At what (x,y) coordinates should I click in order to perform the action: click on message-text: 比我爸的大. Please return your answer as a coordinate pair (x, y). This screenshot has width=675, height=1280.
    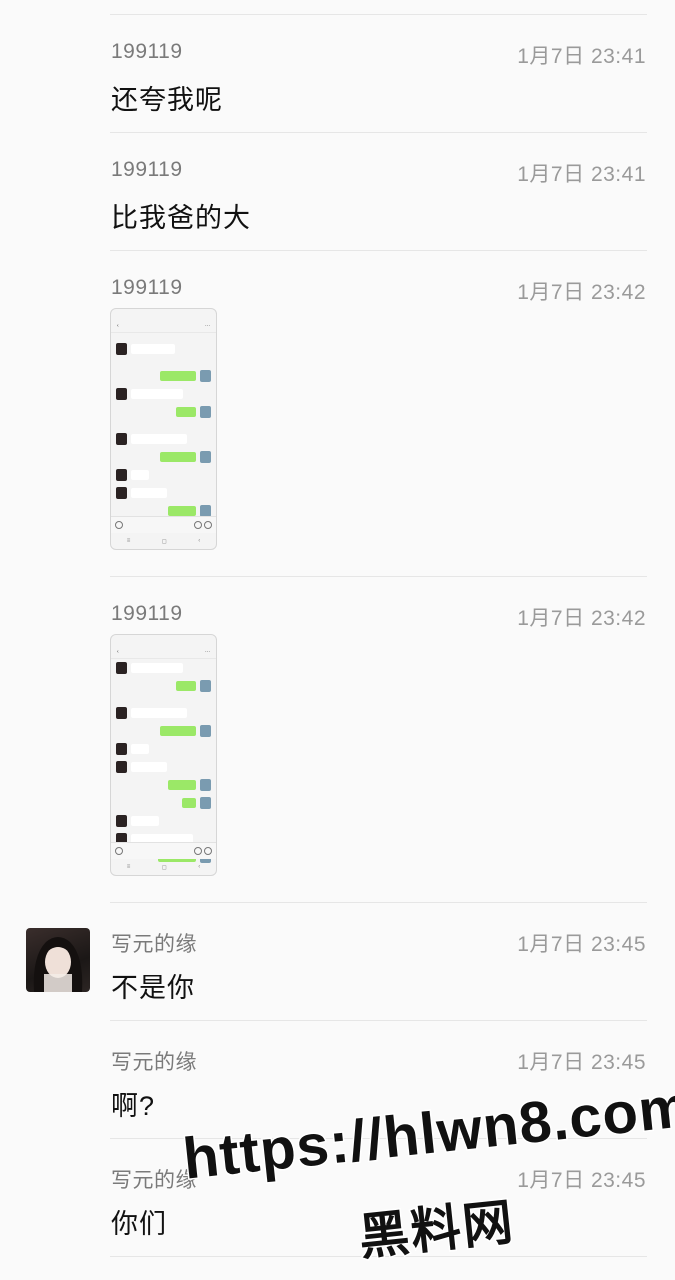
    Looking at the image, I should click on (181, 218).